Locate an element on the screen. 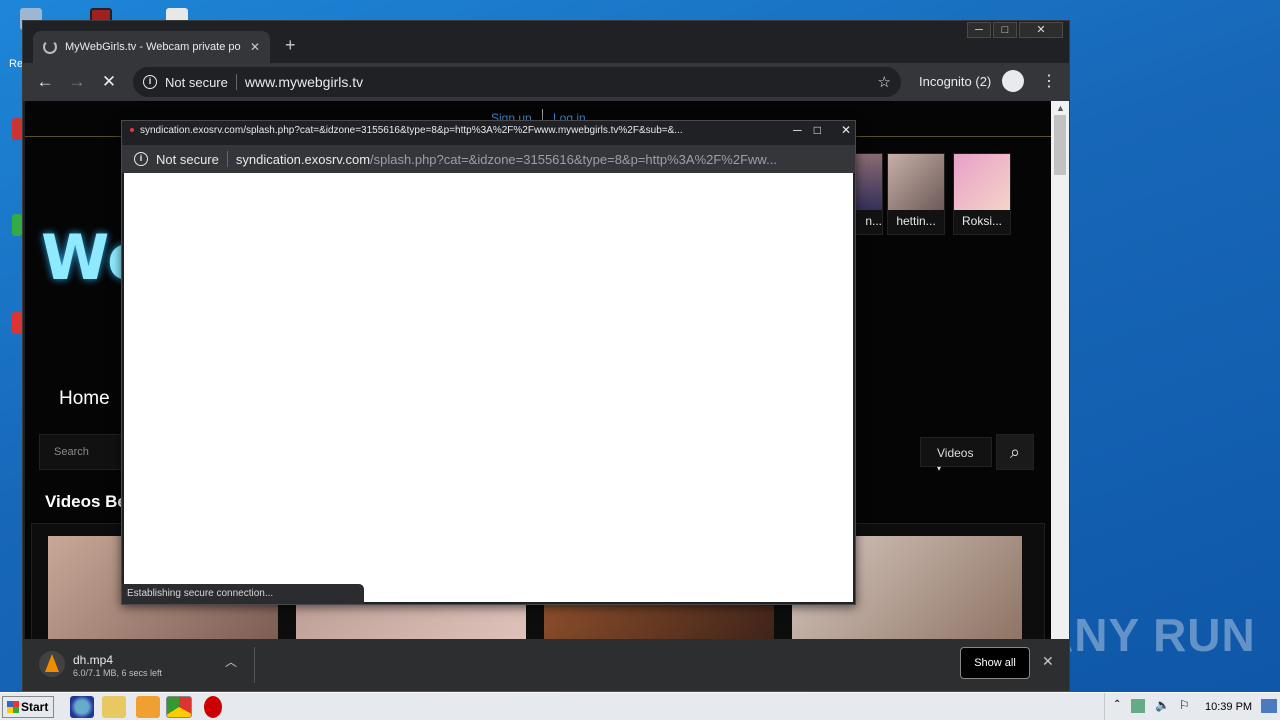 This screenshot has width=1280, height=720. browser-tab: MyWebGirls.tv - Webcam private po ✕ is located at coordinates (151, 47).